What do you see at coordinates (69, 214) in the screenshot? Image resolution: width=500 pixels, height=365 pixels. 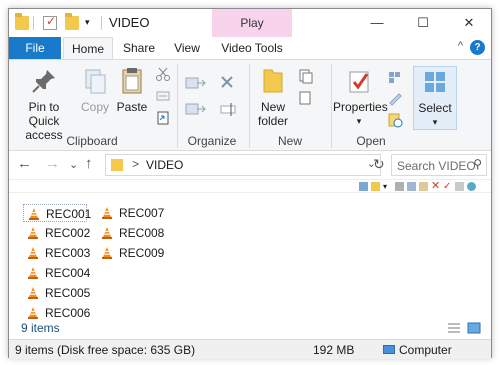 I see `file-name: REC001` at bounding box center [69, 214].